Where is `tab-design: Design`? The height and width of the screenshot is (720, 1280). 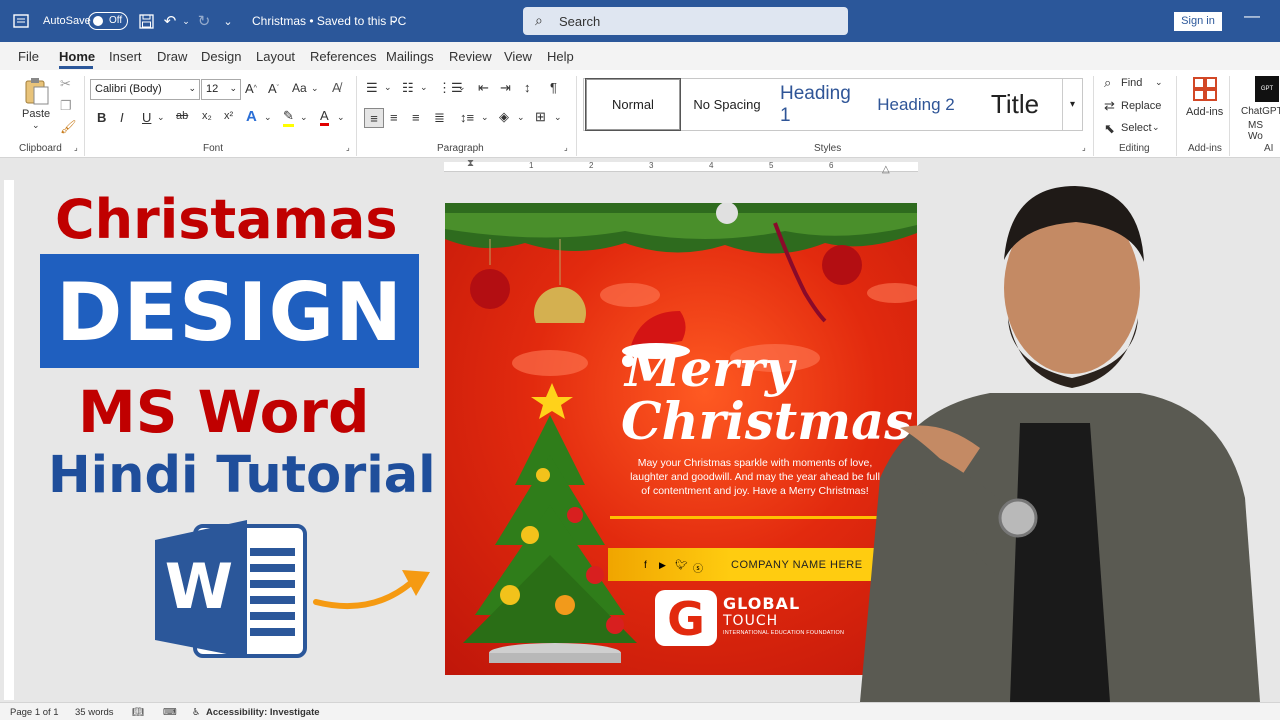
tab-design: Design is located at coordinates (221, 56).